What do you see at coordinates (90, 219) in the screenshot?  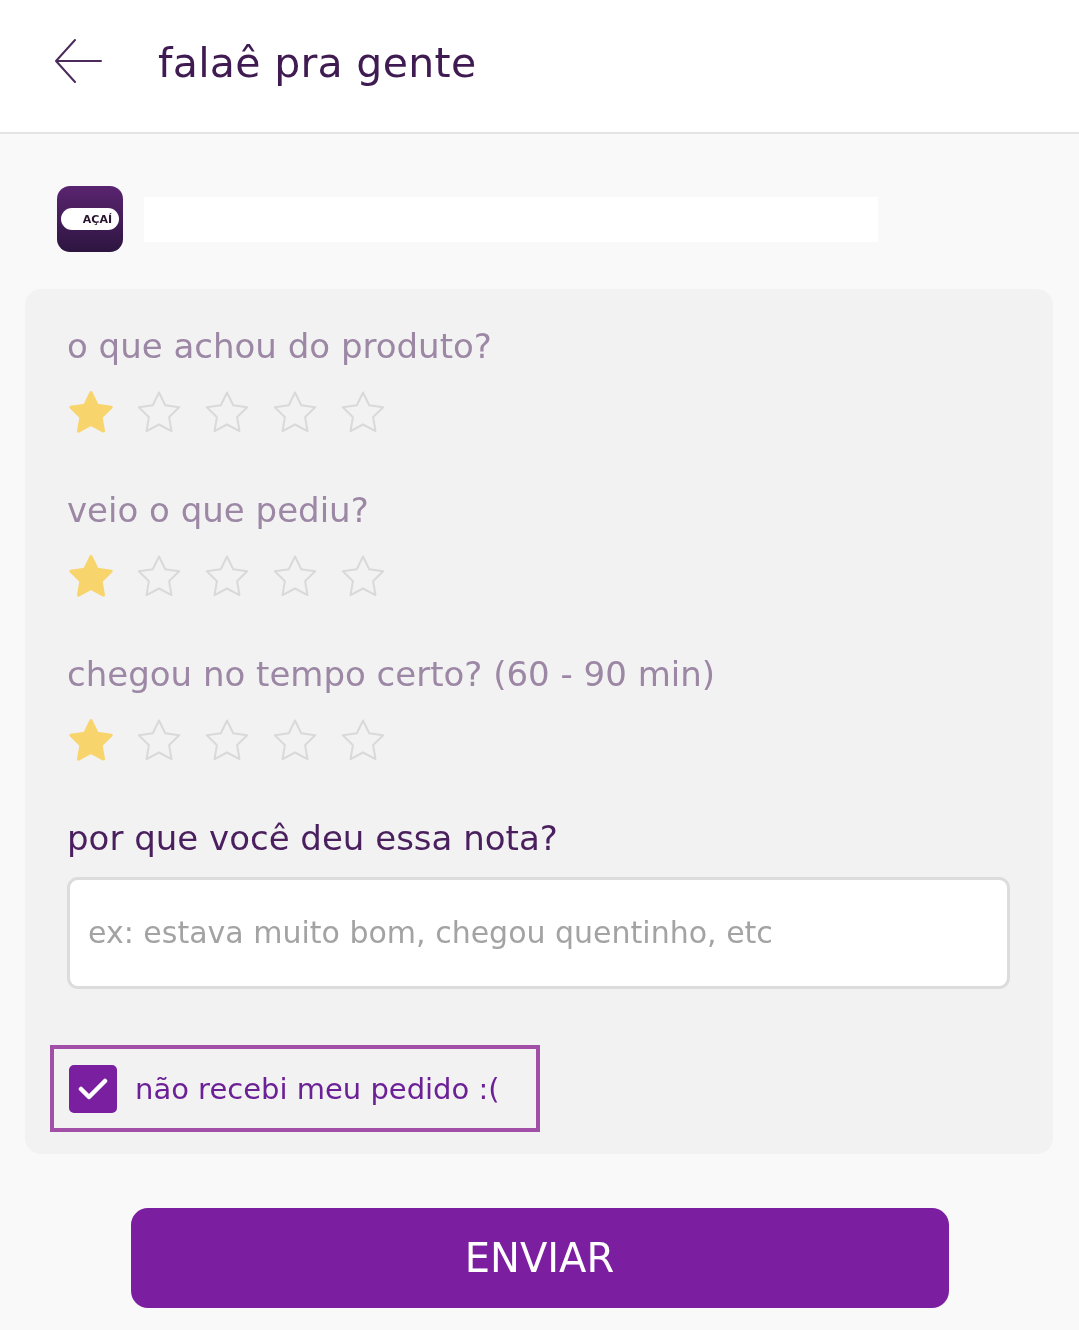 I see `logo-text: AÇAÍ` at bounding box center [90, 219].